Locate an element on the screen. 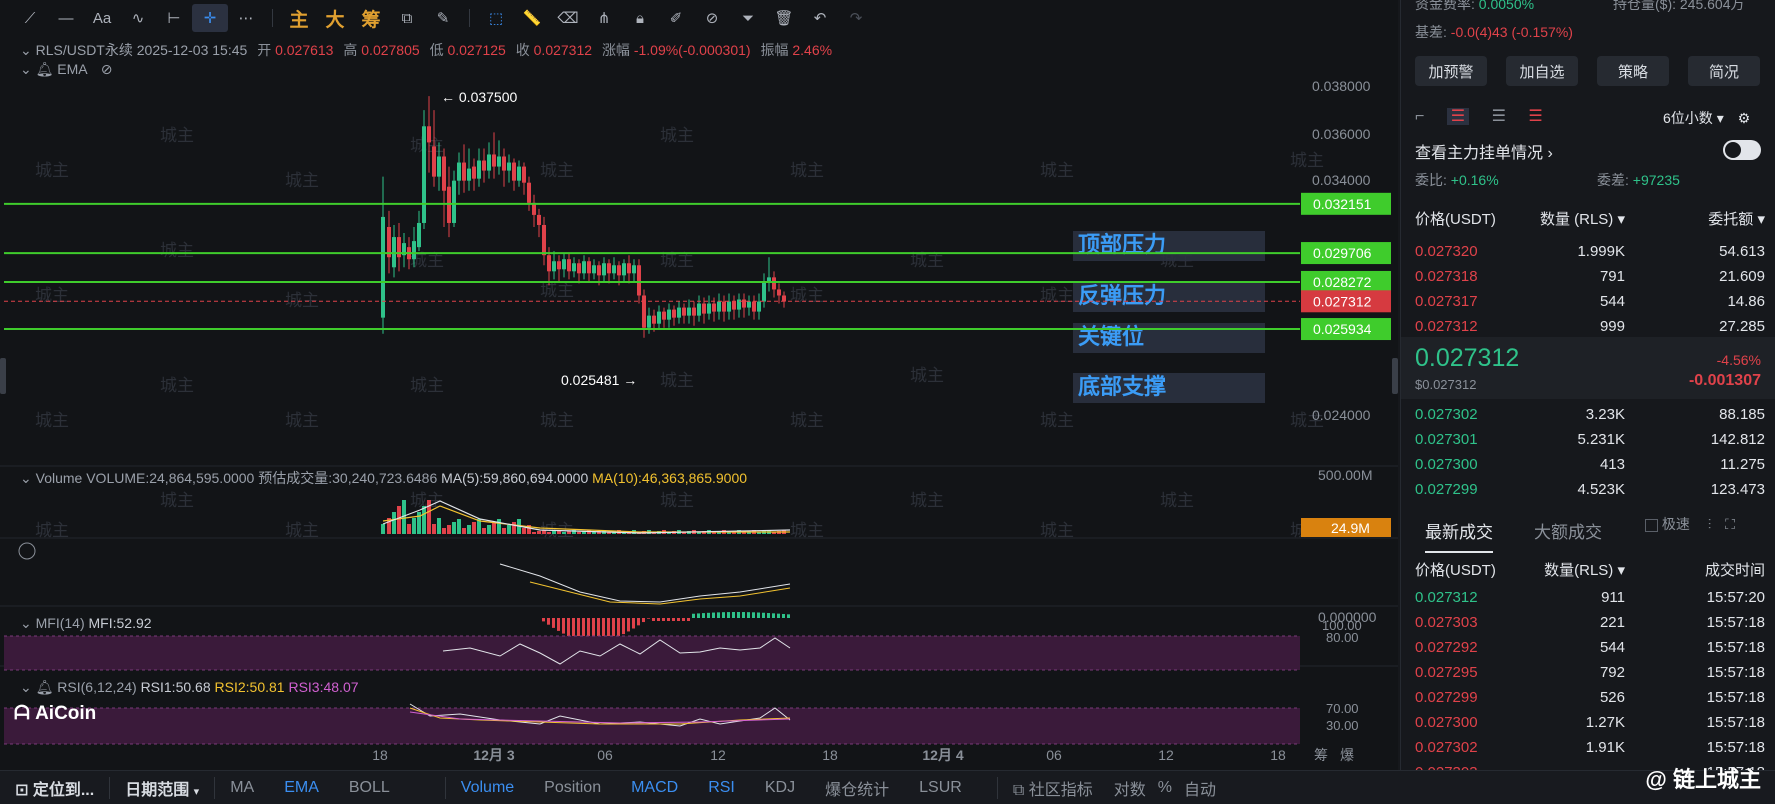 Image resolution: width=1775 pixels, height=804 pixels. row-price: 0.027312 is located at coordinates (1446, 326).